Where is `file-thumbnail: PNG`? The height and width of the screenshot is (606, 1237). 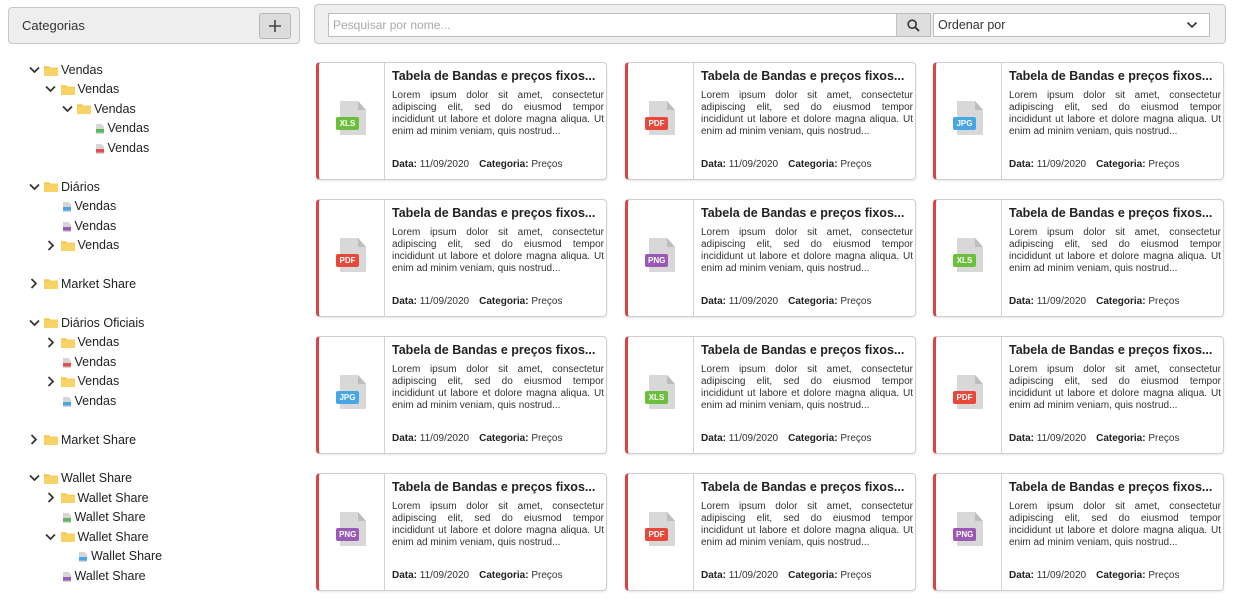
file-thumbnail: PNG is located at coordinates (969, 532).